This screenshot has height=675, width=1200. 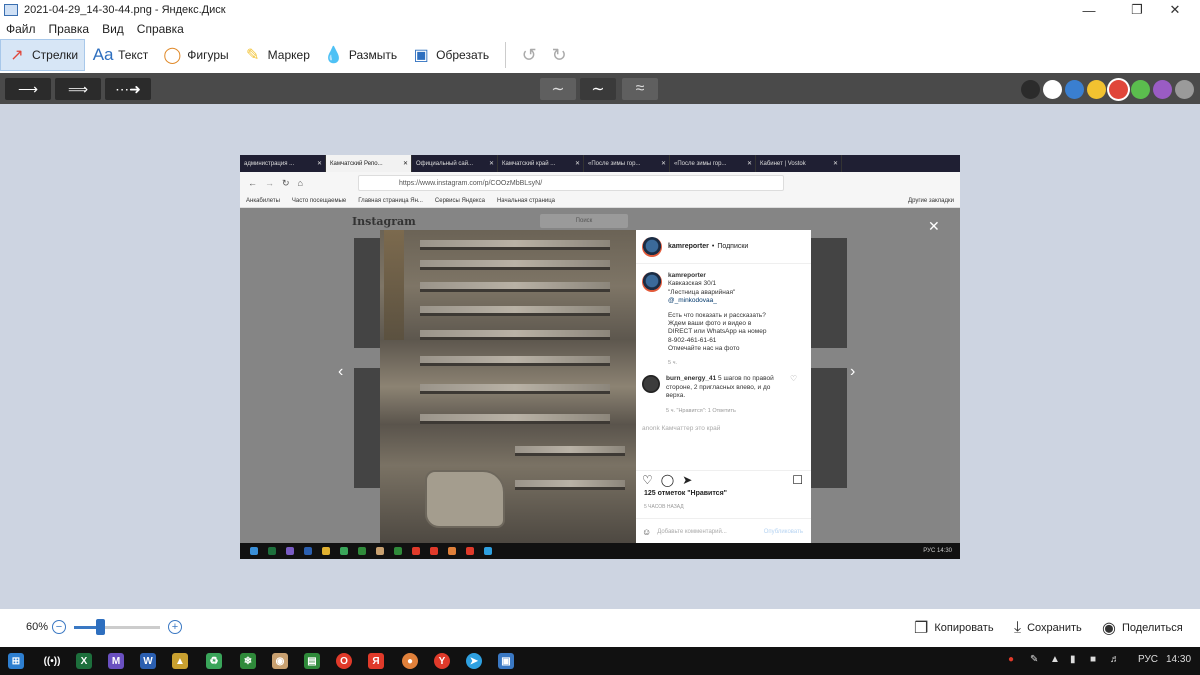 I want to click on crop-tool-button: ▣ Обрезать, so click(x=450, y=55).